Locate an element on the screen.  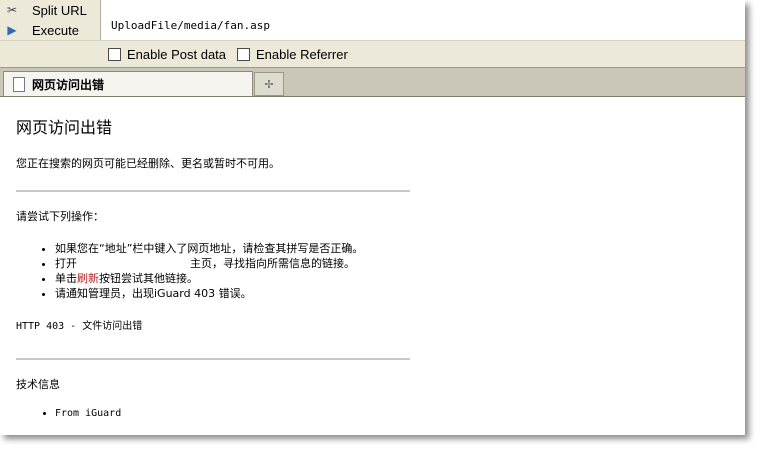
list-item: 如果您在“地址”栏中键入了网页地址，请检查其拼写是否正确。 is located at coordinates (395, 248).